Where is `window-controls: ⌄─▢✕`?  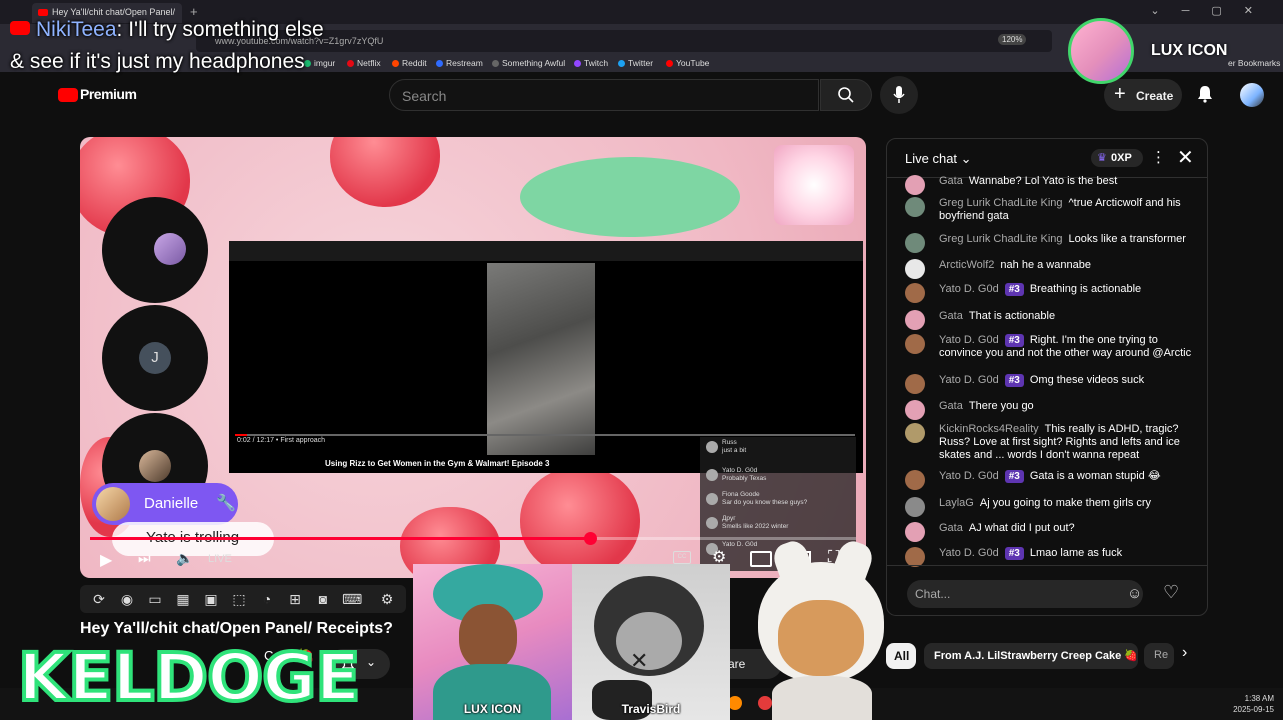
window-controls: ⌄─▢✕ is located at coordinates (1212, 10).